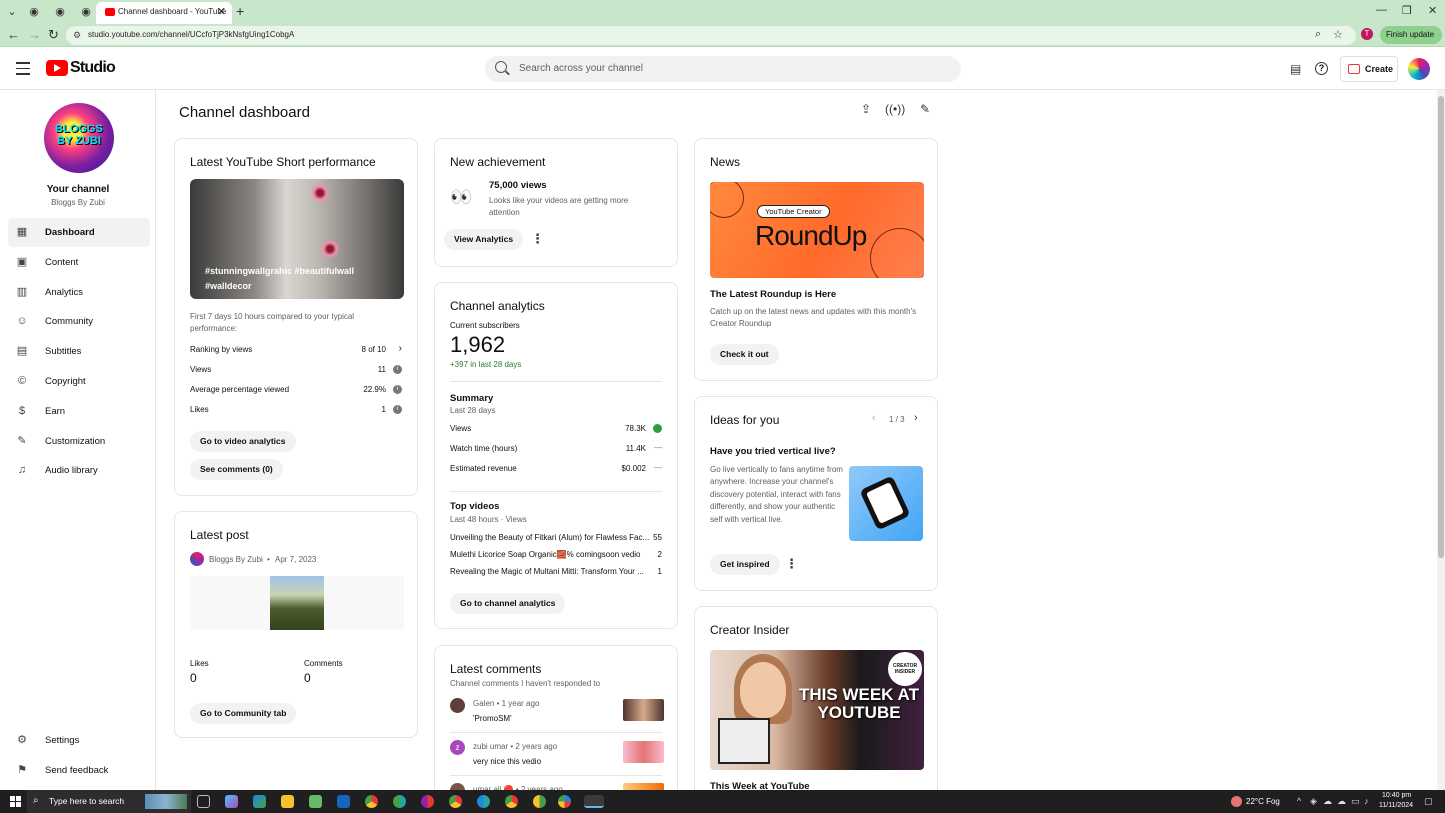 The height and width of the screenshot is (813, 1445). I want to click on weather-text: 22°C Fog, so click(1263, 801).